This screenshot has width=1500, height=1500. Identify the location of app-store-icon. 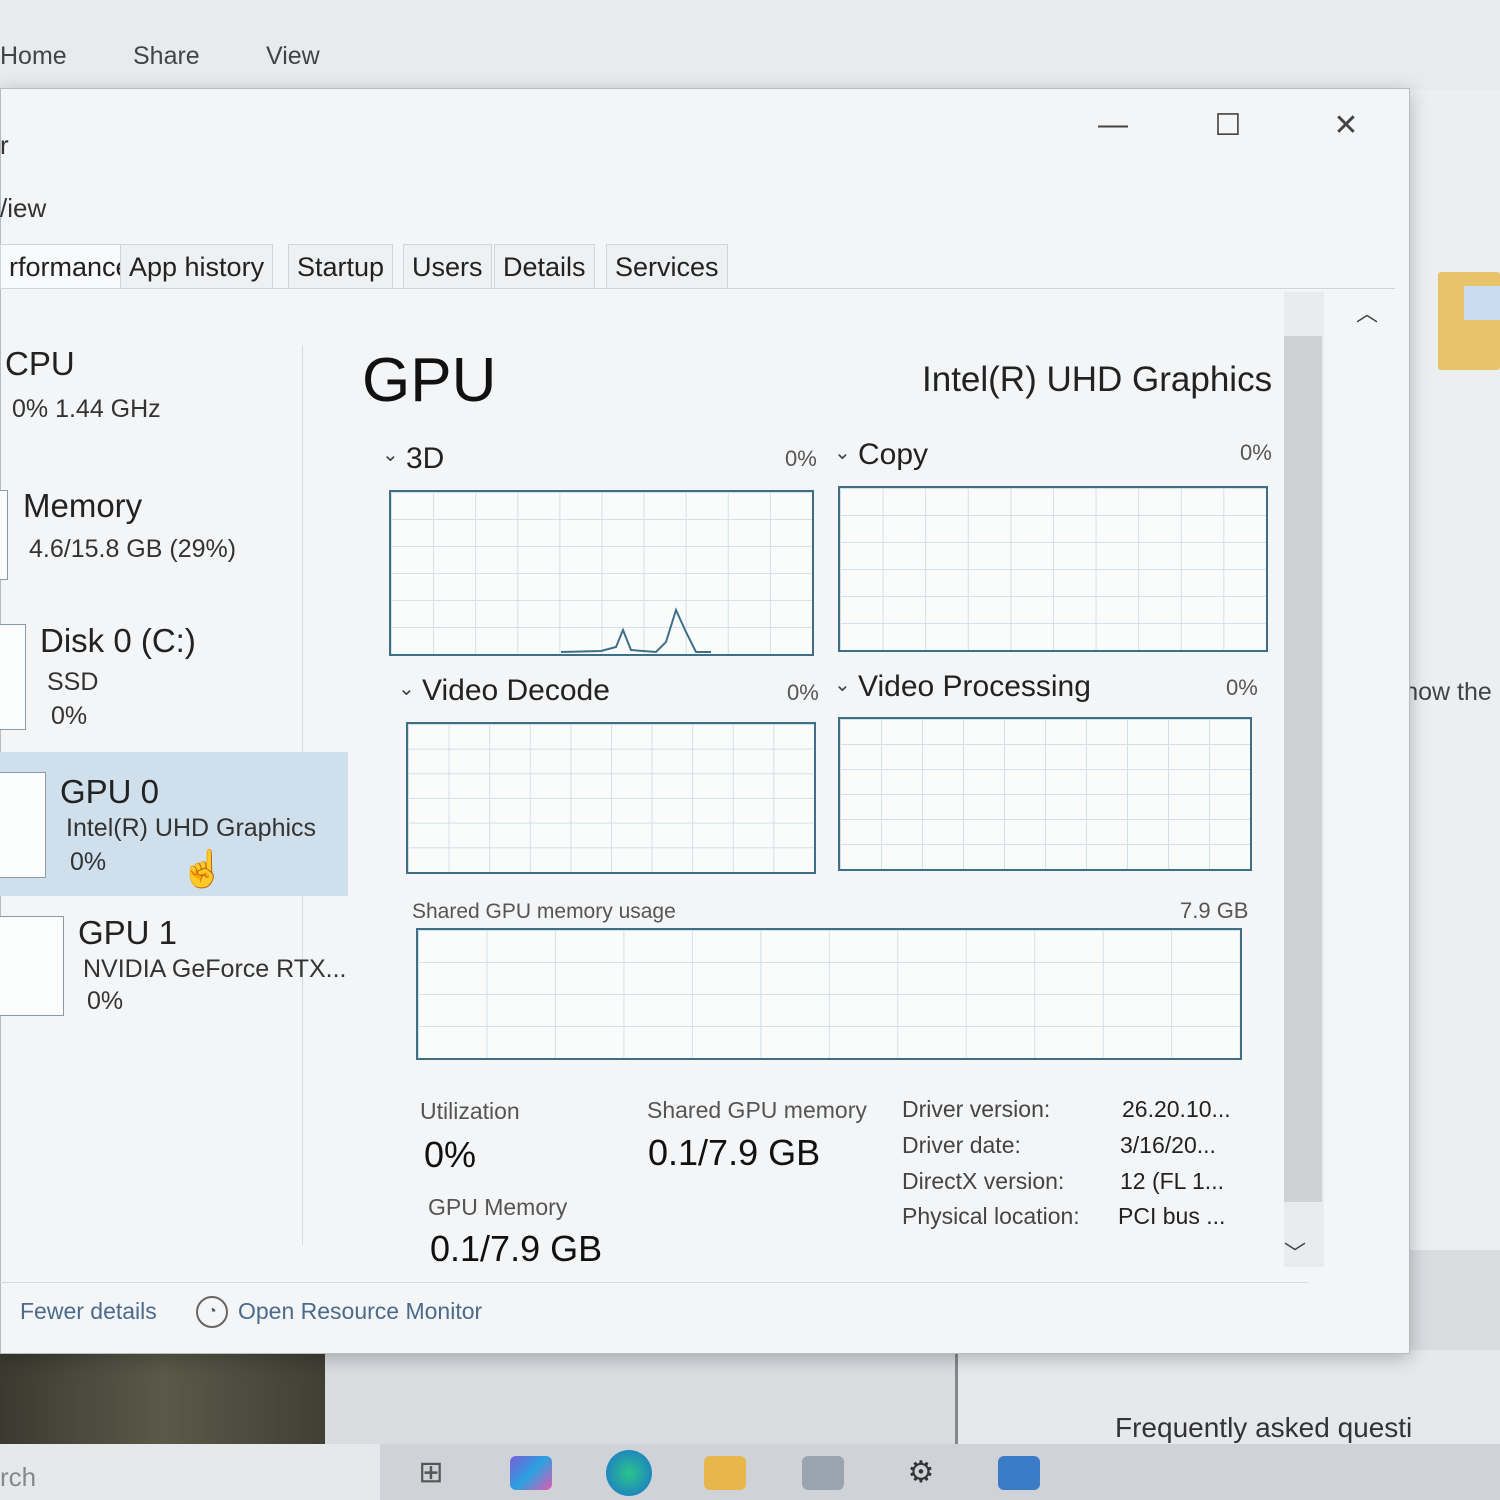
(1019, 1473).